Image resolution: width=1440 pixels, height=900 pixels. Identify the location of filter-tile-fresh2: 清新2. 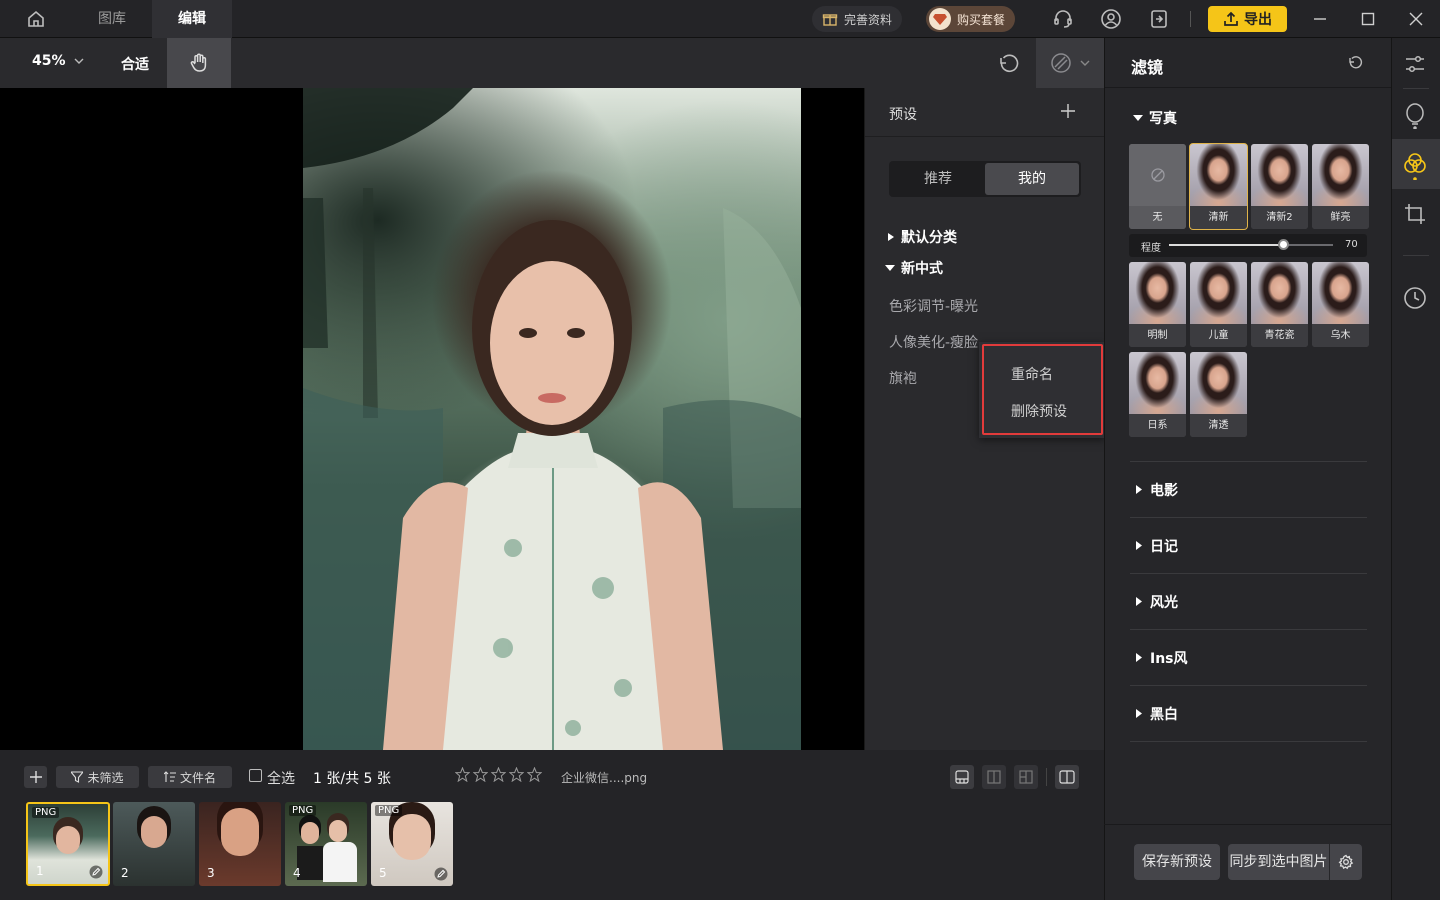
(1279, 186).